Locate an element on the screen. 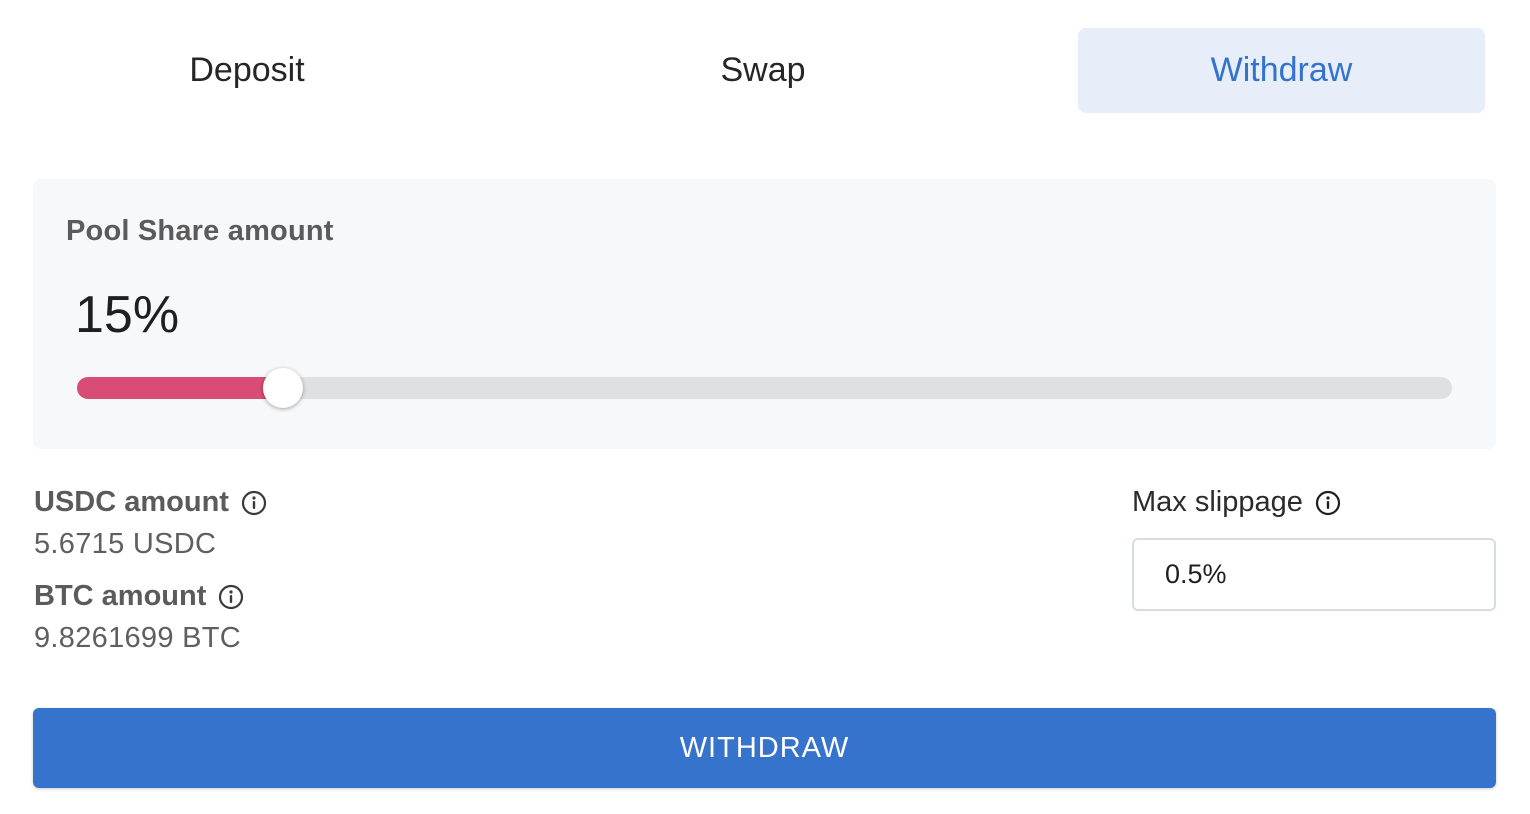  usdc-amount-value: 5.6715 USDC is located at coordinates (125, 544).